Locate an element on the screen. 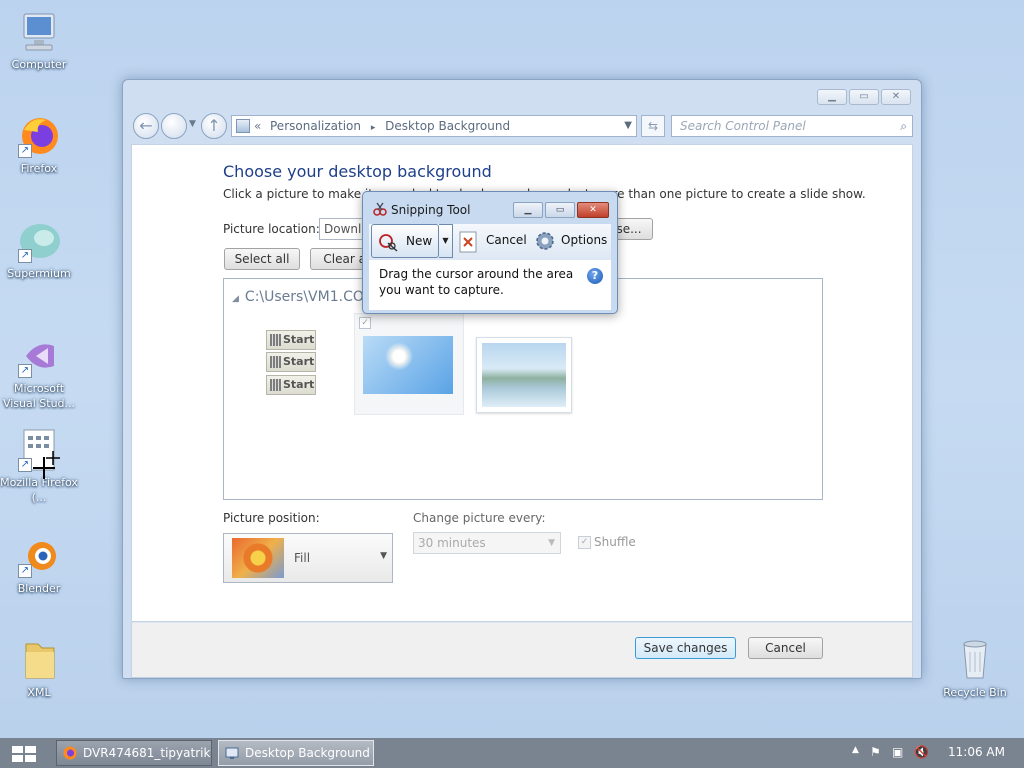  firefox-icon is located at coordinates (70, 753).